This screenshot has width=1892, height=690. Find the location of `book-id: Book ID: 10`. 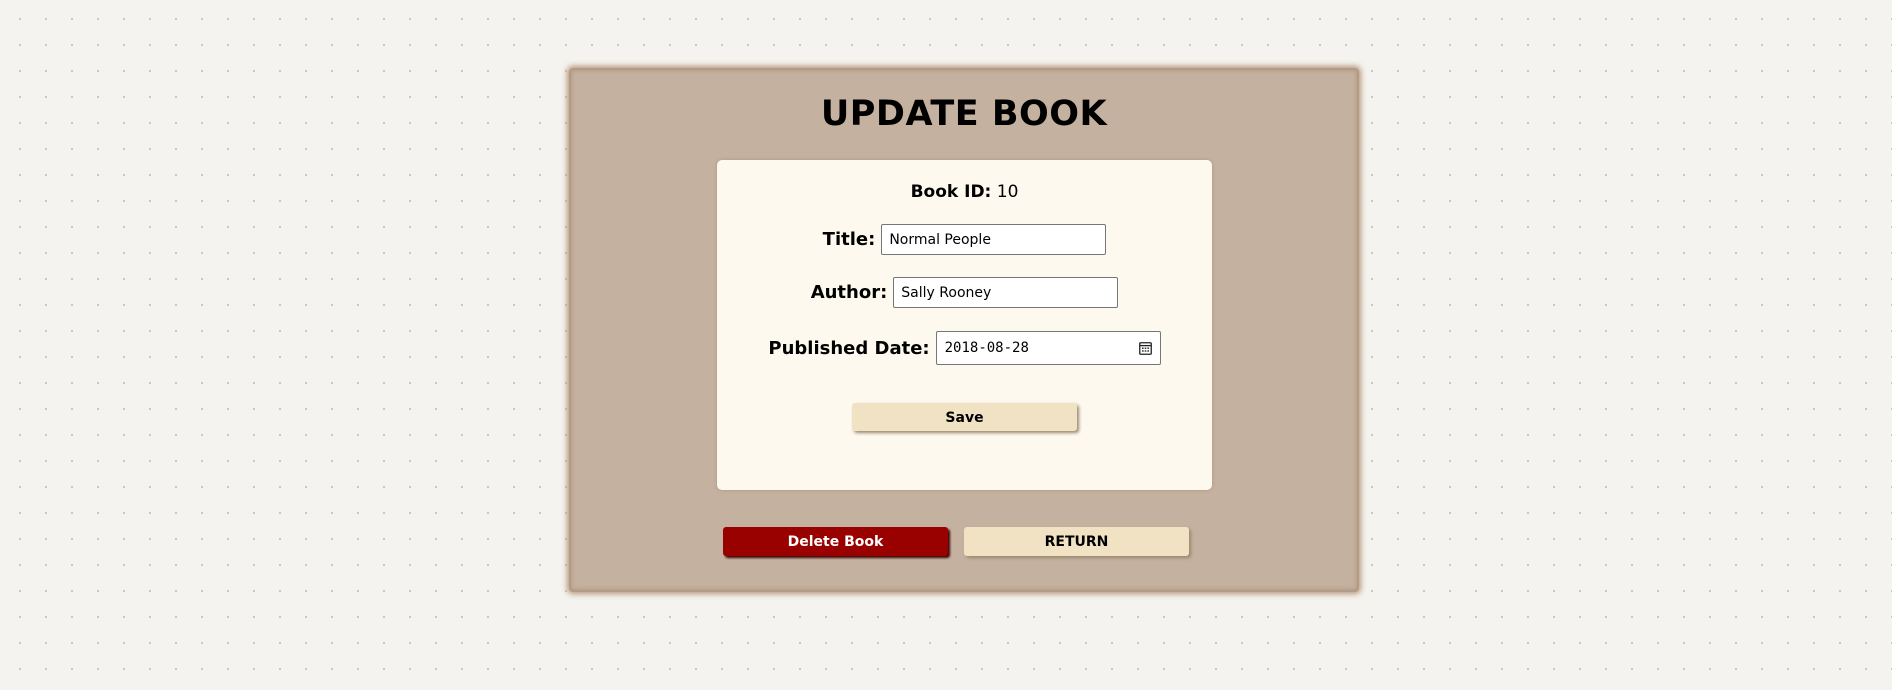

book-id: Book ID: 10 is located at coordinates (964, 192).